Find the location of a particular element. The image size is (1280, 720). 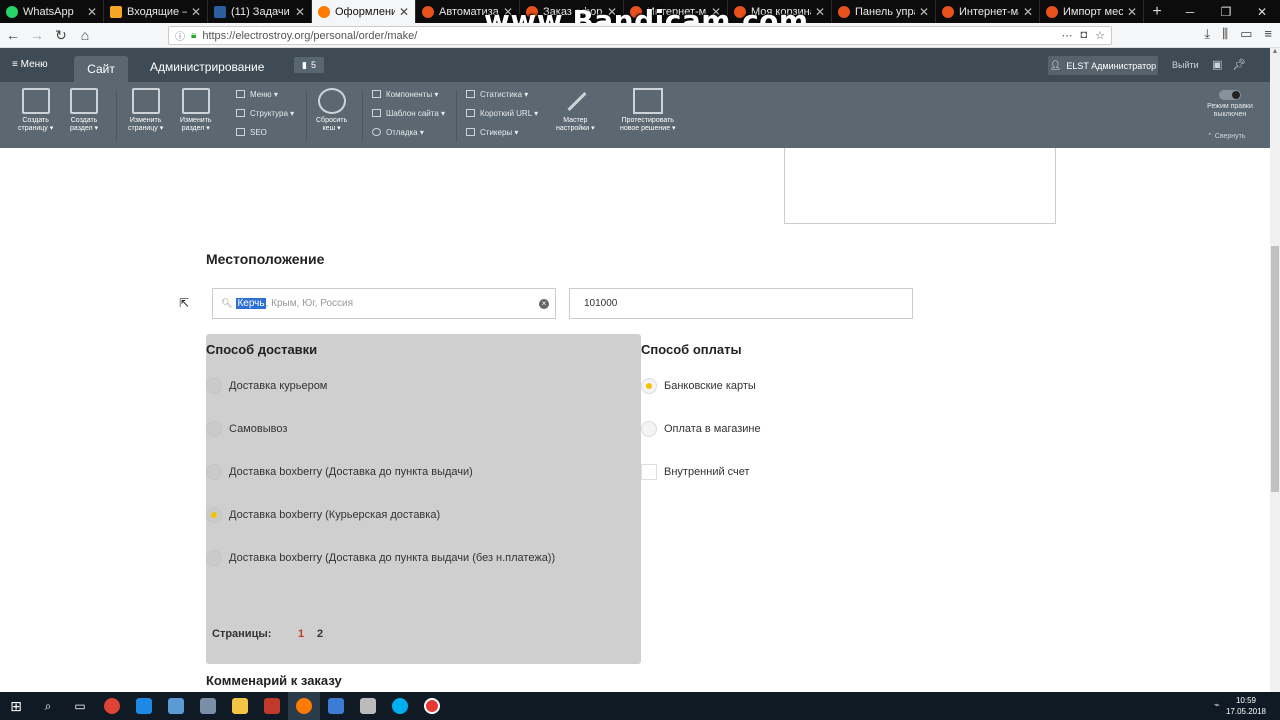

browser-tab: Панель управлен✕ is located at coordinates (884, 11).